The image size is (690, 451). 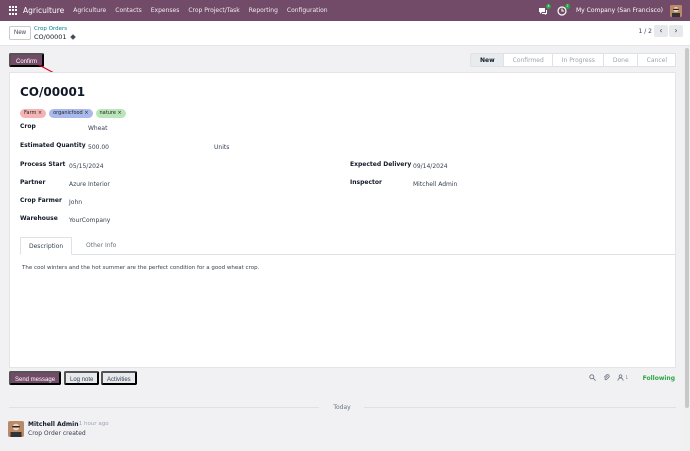 I want to click on process-start-label: Process Start, so click(x=43, y=164).